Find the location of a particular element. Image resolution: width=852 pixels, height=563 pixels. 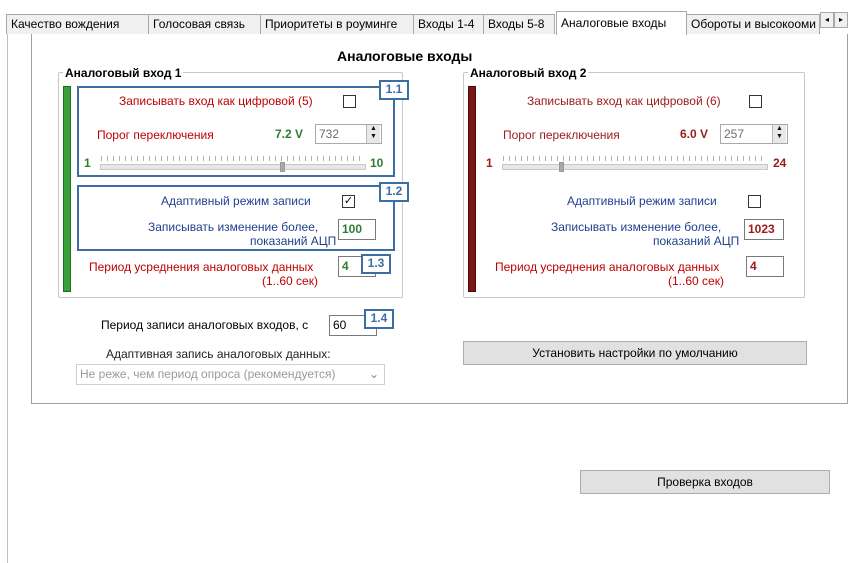

period-label-2b: (1..60 сек) is located at coordinates (696, 281).